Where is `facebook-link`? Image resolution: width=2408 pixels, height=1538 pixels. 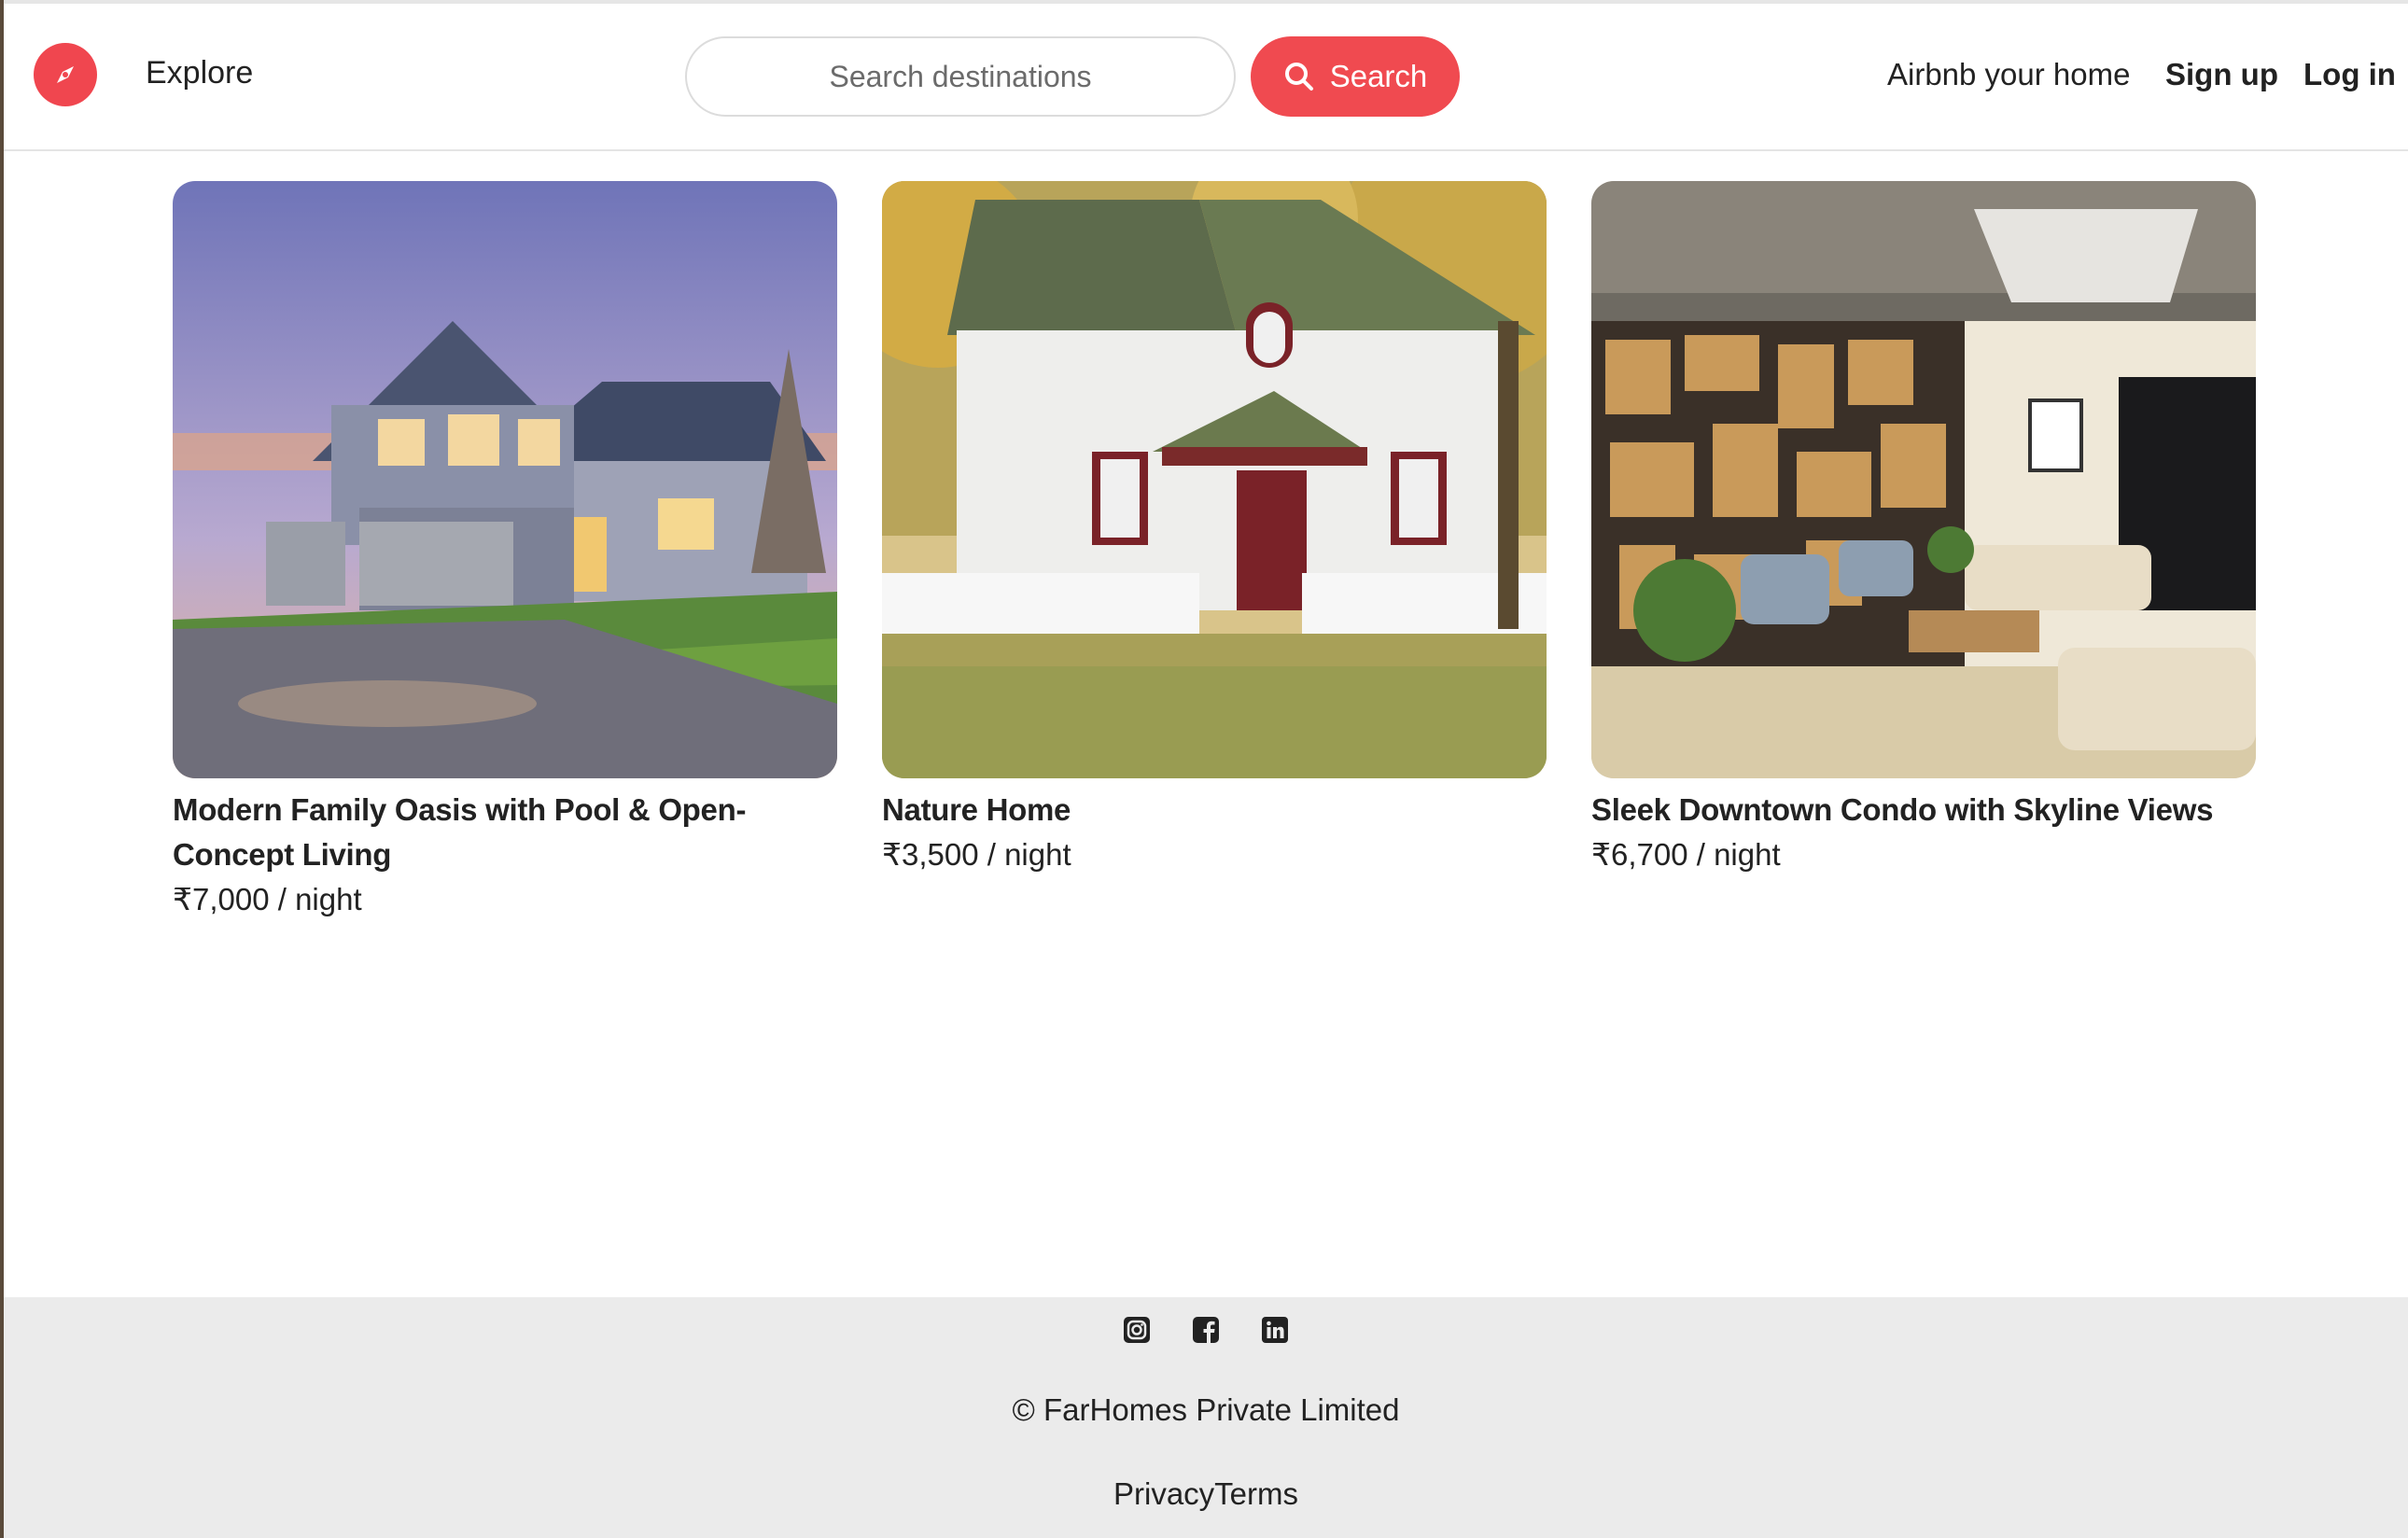 facebook-link is located at coordinates (1206, 1330).